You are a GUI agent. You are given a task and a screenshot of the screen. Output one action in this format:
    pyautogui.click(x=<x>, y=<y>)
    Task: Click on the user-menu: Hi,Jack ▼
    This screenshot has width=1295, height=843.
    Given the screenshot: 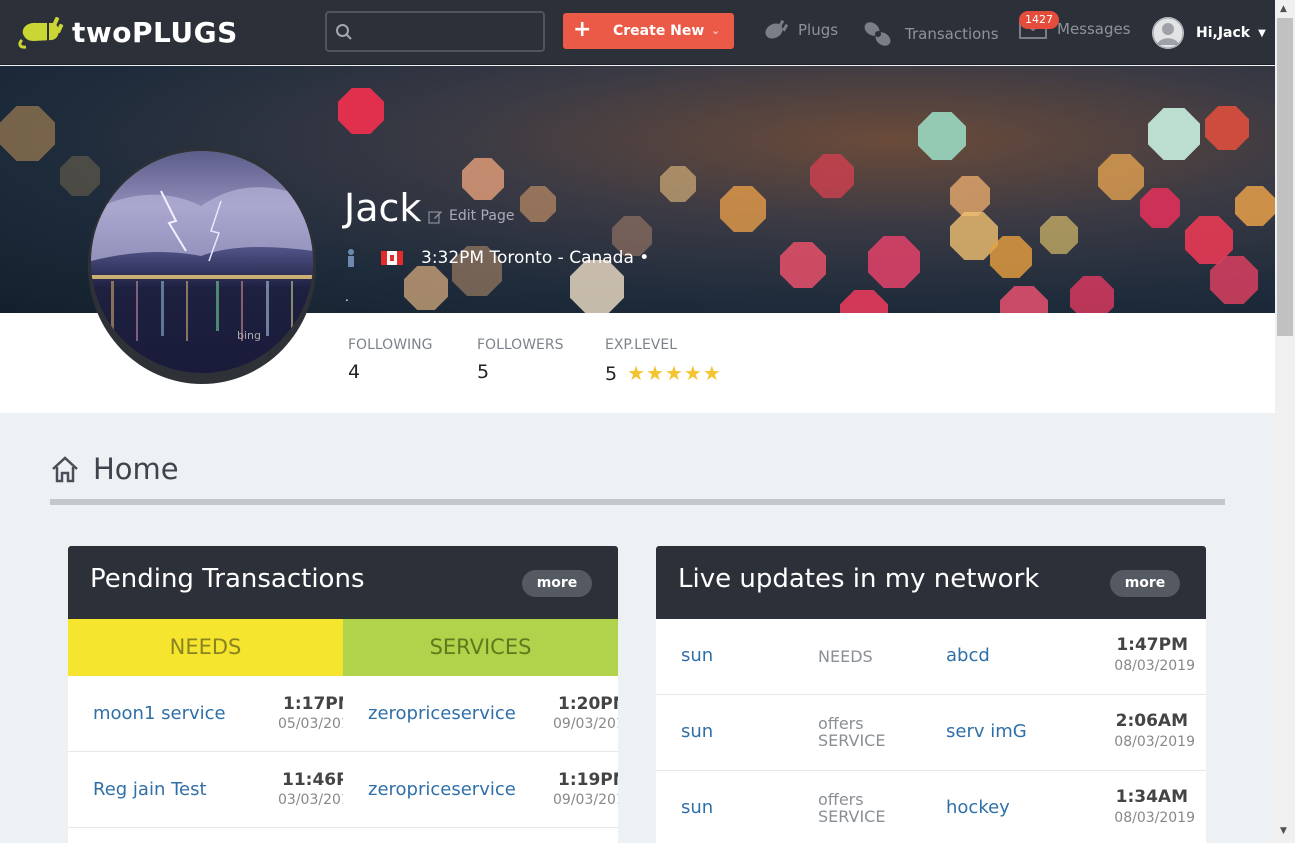 What is the action you would take?
    pyautogui.click(x=1209, y=33)
    